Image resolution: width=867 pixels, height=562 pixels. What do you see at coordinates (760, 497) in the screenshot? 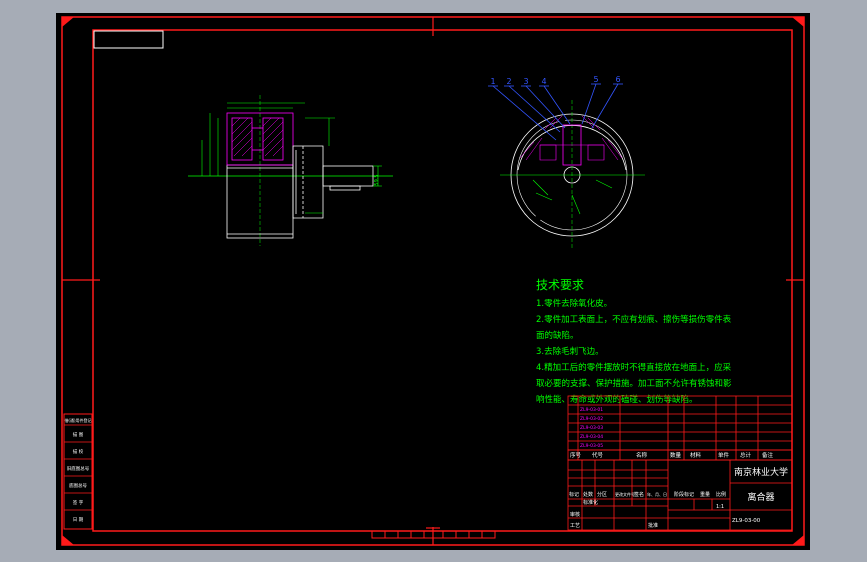
I see `drawing-name: 离合器` at bounding box center [760, 497].